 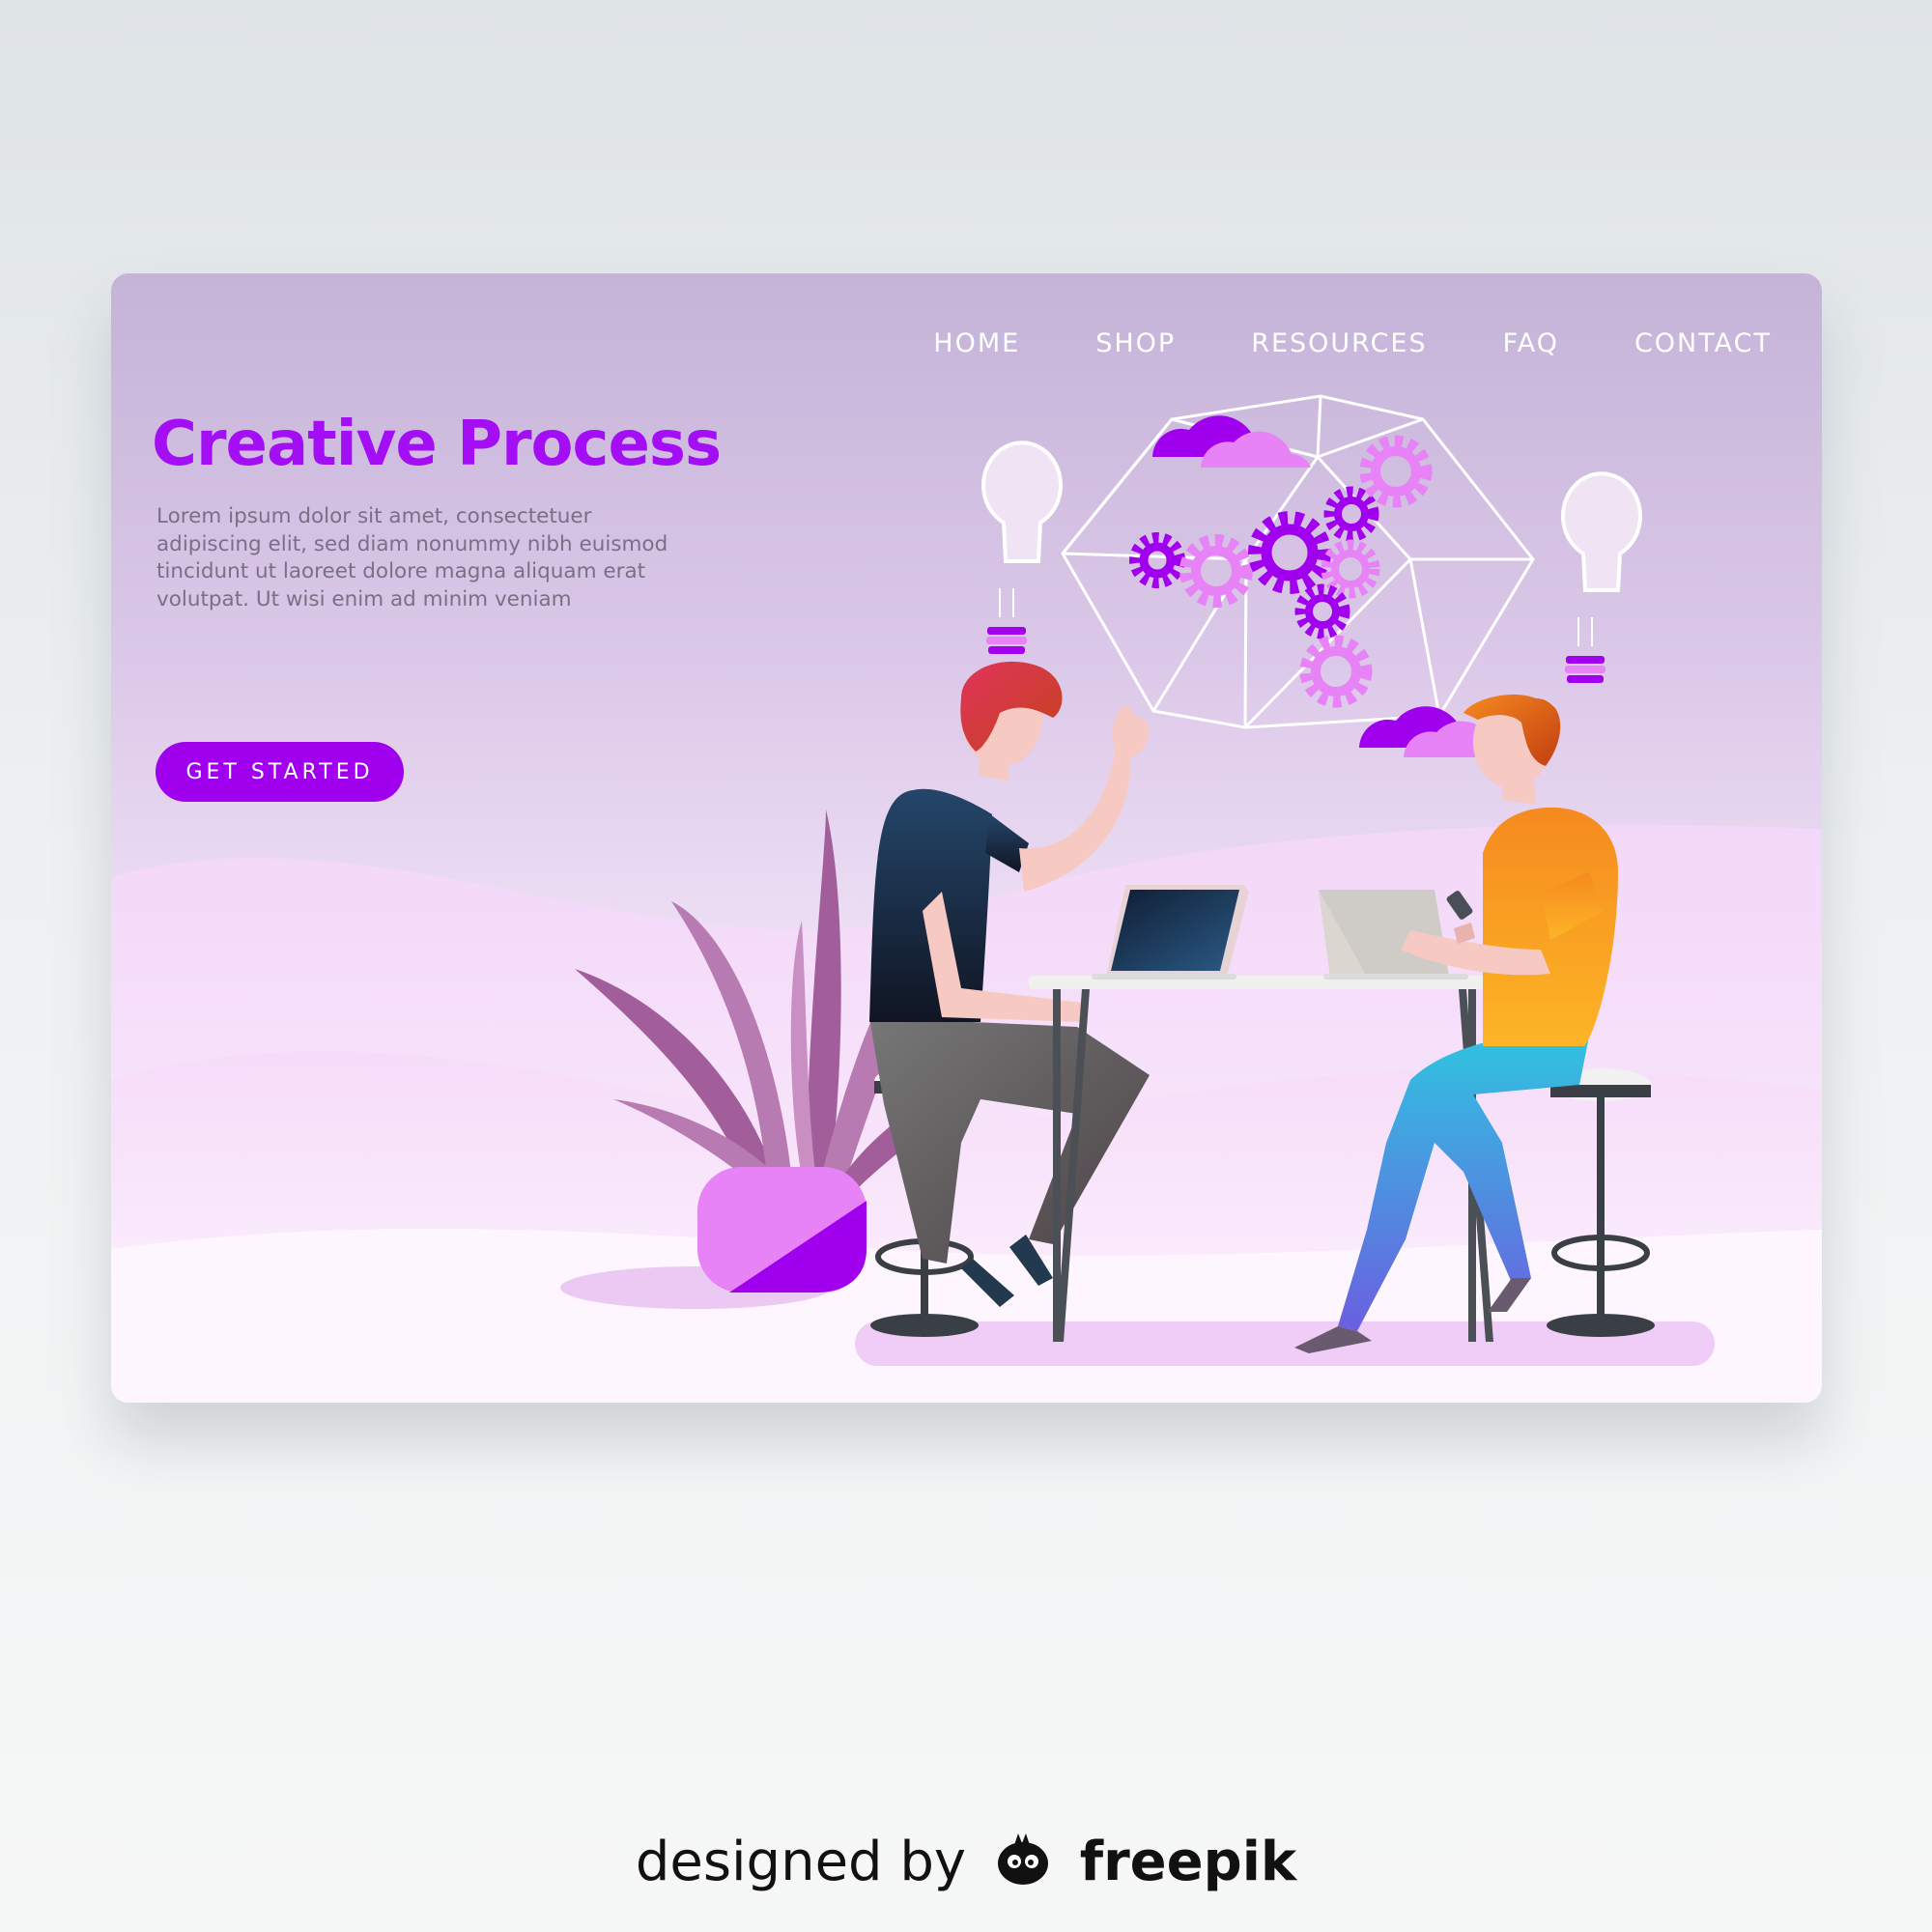 What do you see at coordinates (1456, 1024) in the screenshot?
I see `person-right` at bounding box center [1456, 1024].